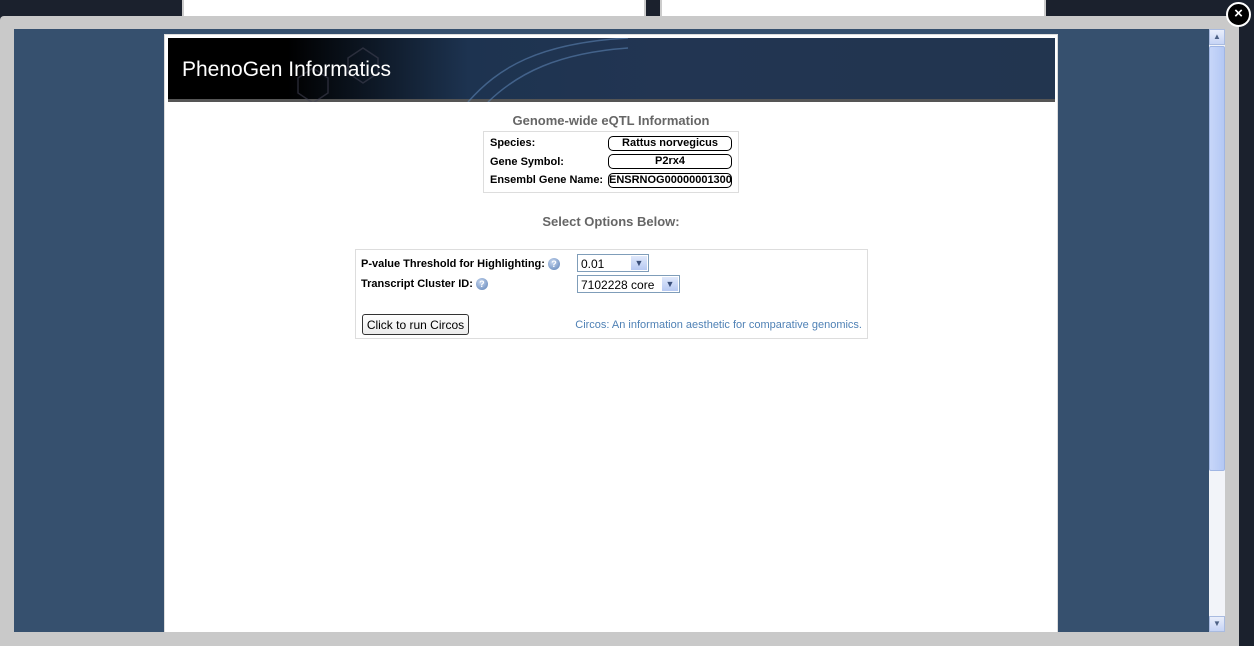  I want to click on scrollbar: ▲ ▼, so click(1217, 330).